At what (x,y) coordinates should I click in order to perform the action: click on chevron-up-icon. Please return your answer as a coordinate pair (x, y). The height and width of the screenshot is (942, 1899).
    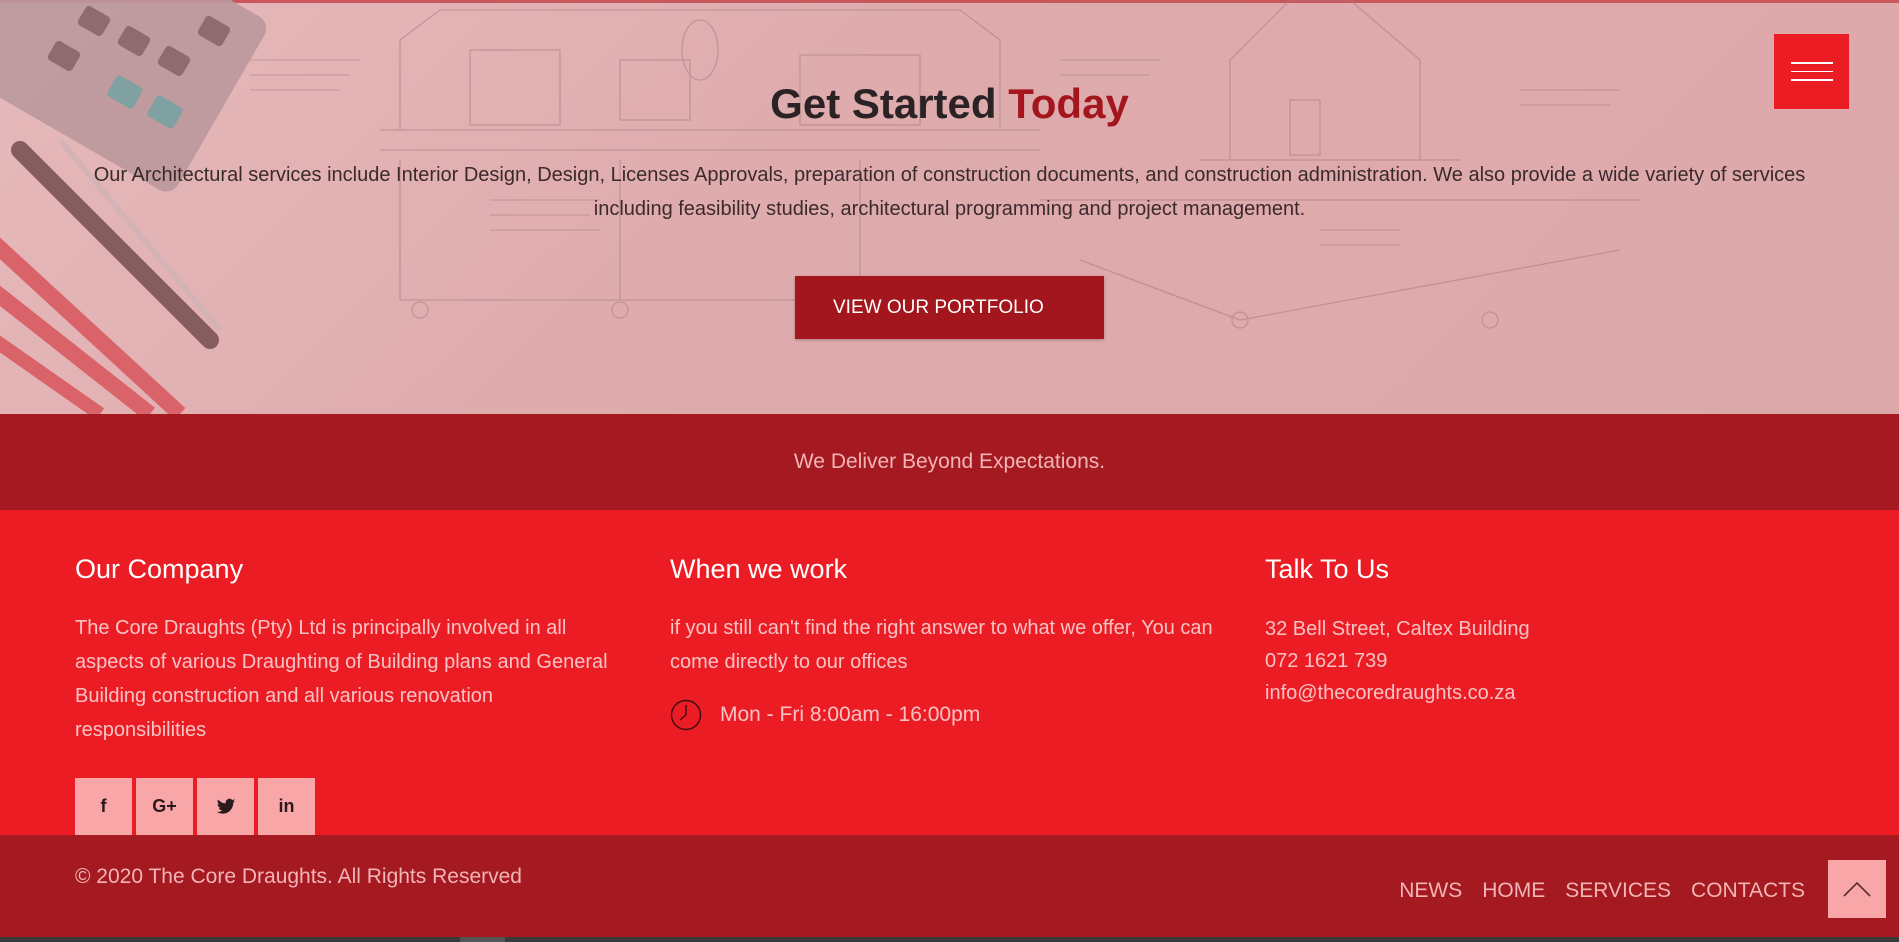
    Looking at the image, I should click on (1857, 889).